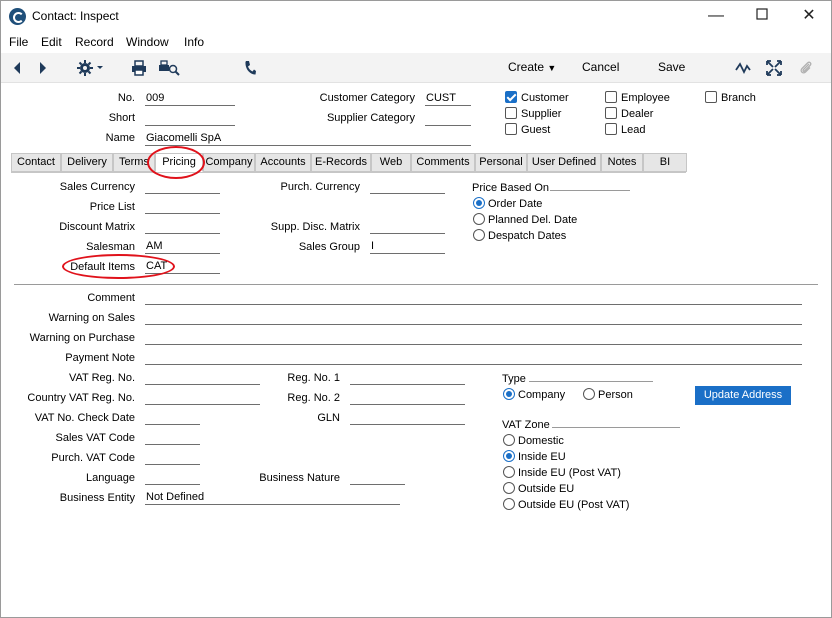 Image resolution: width=832 pixels, height=618 pixels. I want to click on comment-field, so click(473, 297).